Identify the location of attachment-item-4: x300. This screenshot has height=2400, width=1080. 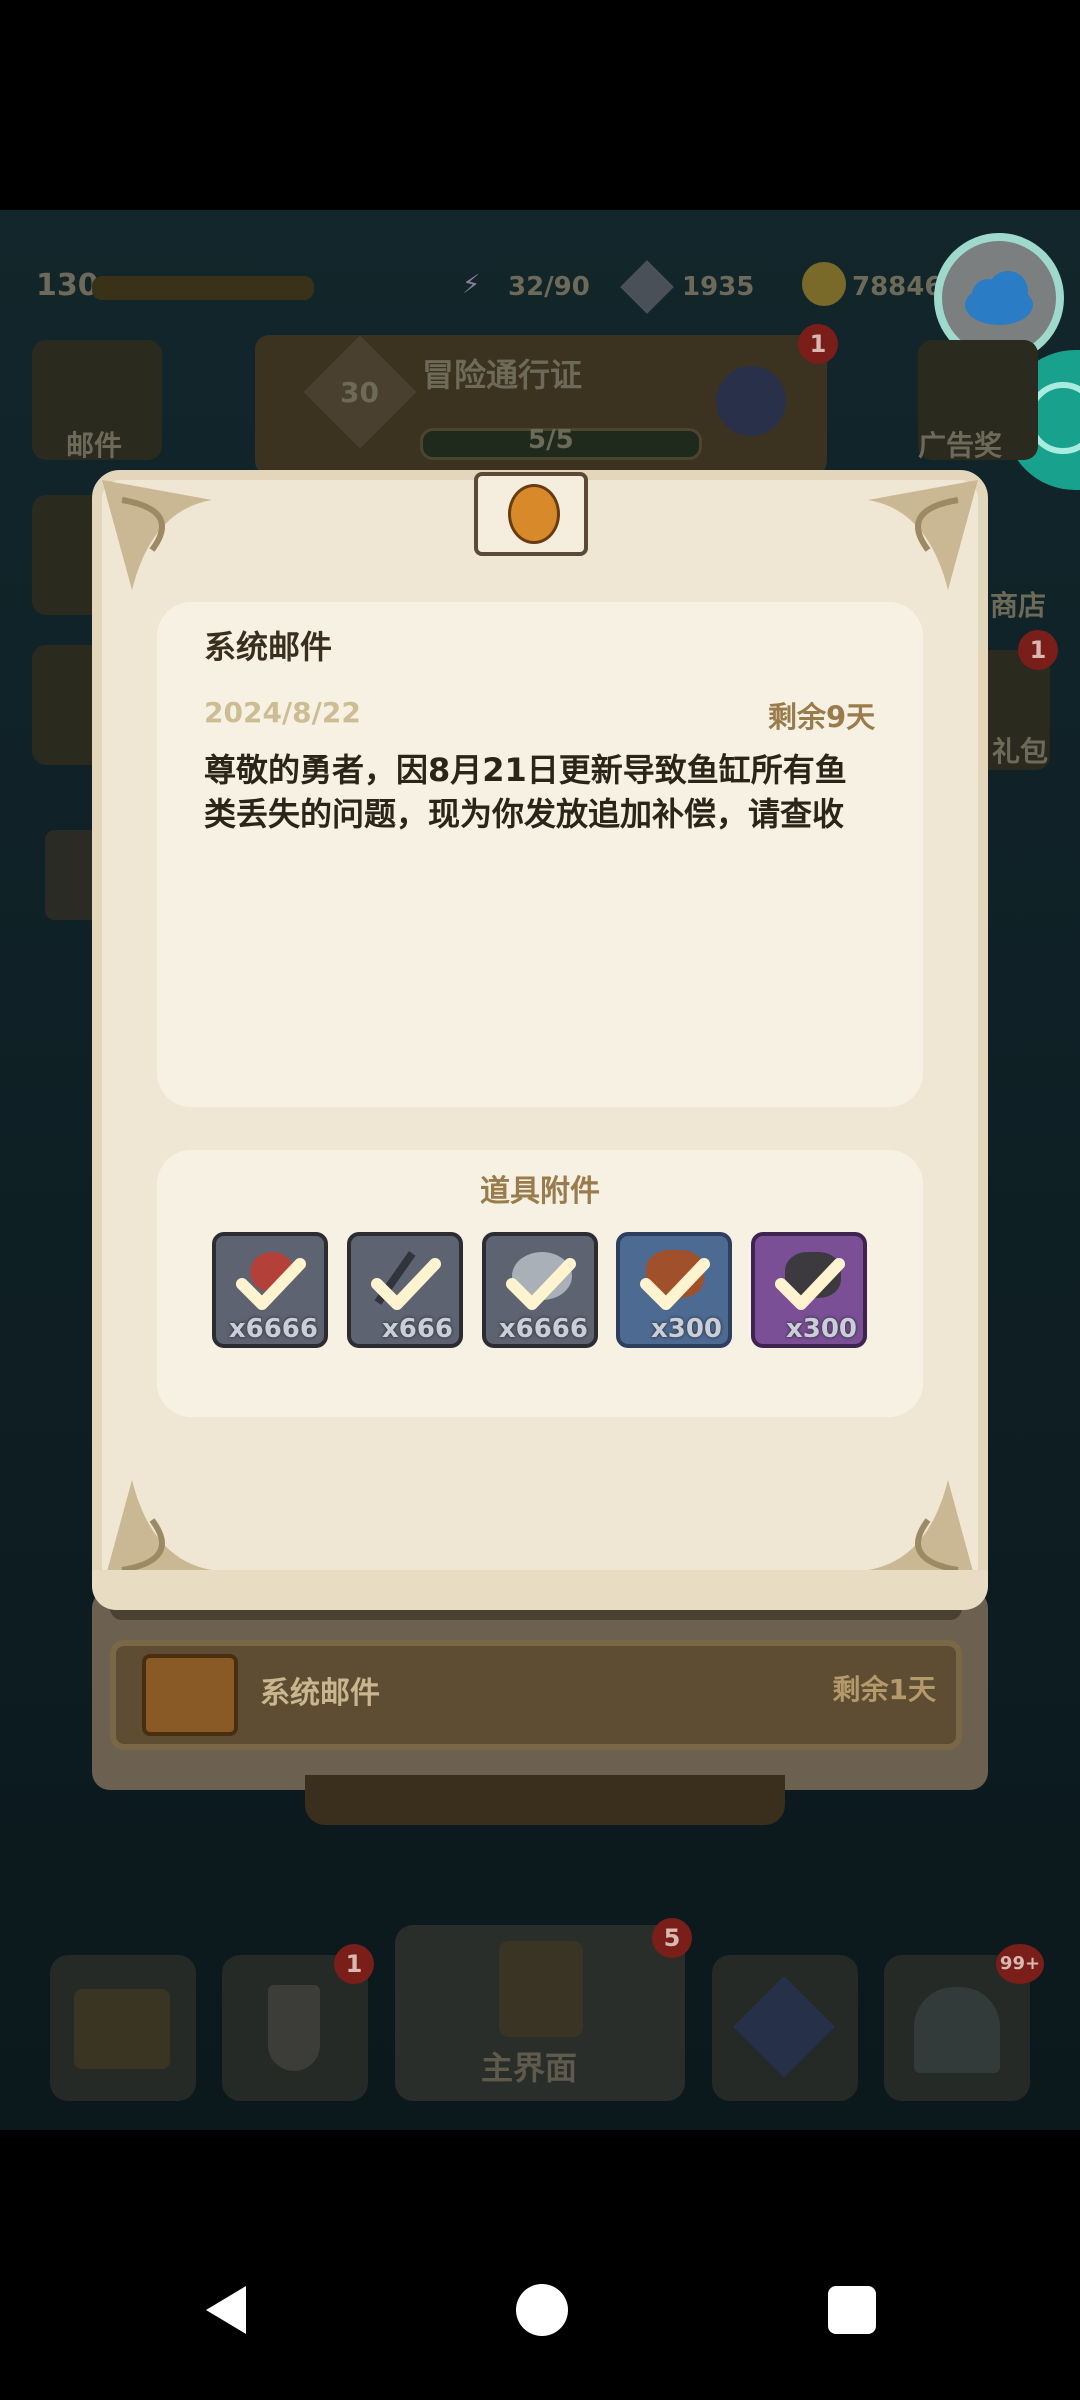
(674, 1290).